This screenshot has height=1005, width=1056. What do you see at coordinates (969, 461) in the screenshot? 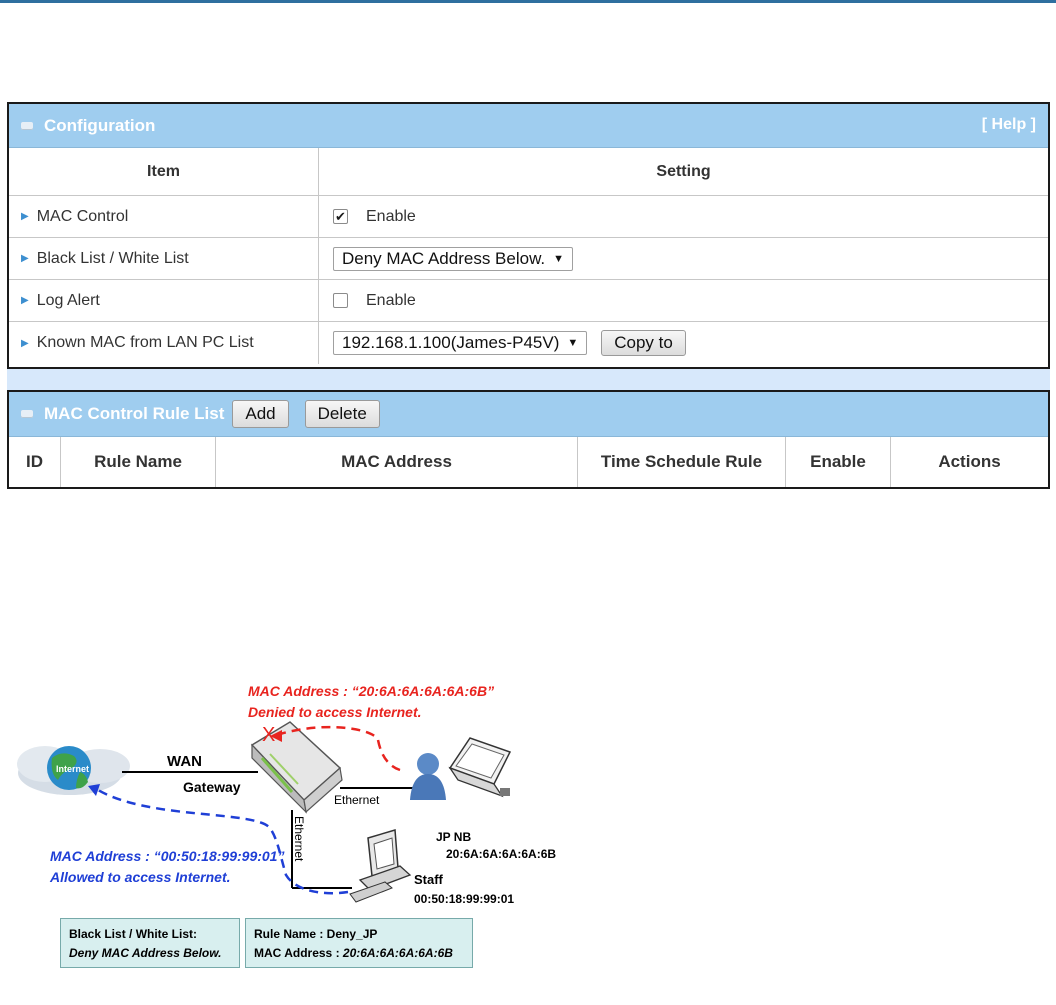
I see `column-header-actions: Actions` at bounding box center [969, 461].